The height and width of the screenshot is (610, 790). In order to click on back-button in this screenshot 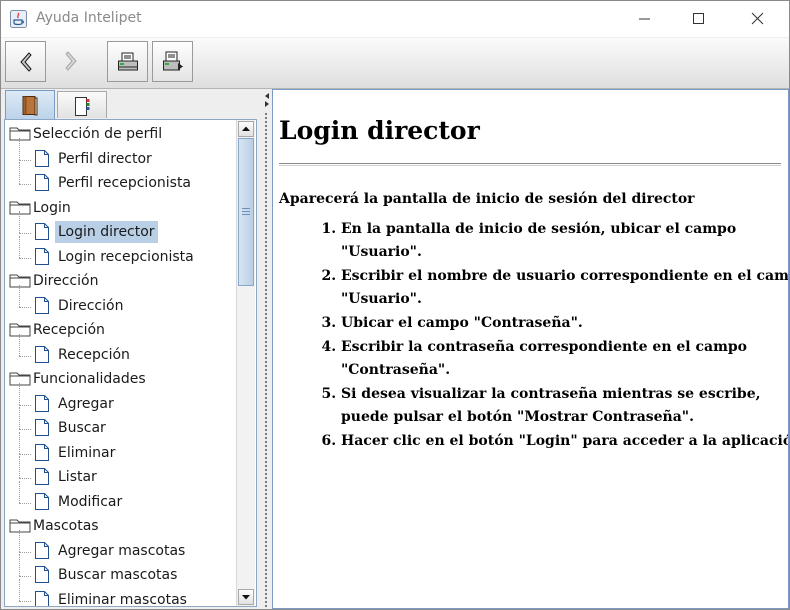, I will do `click(25, 61)`.